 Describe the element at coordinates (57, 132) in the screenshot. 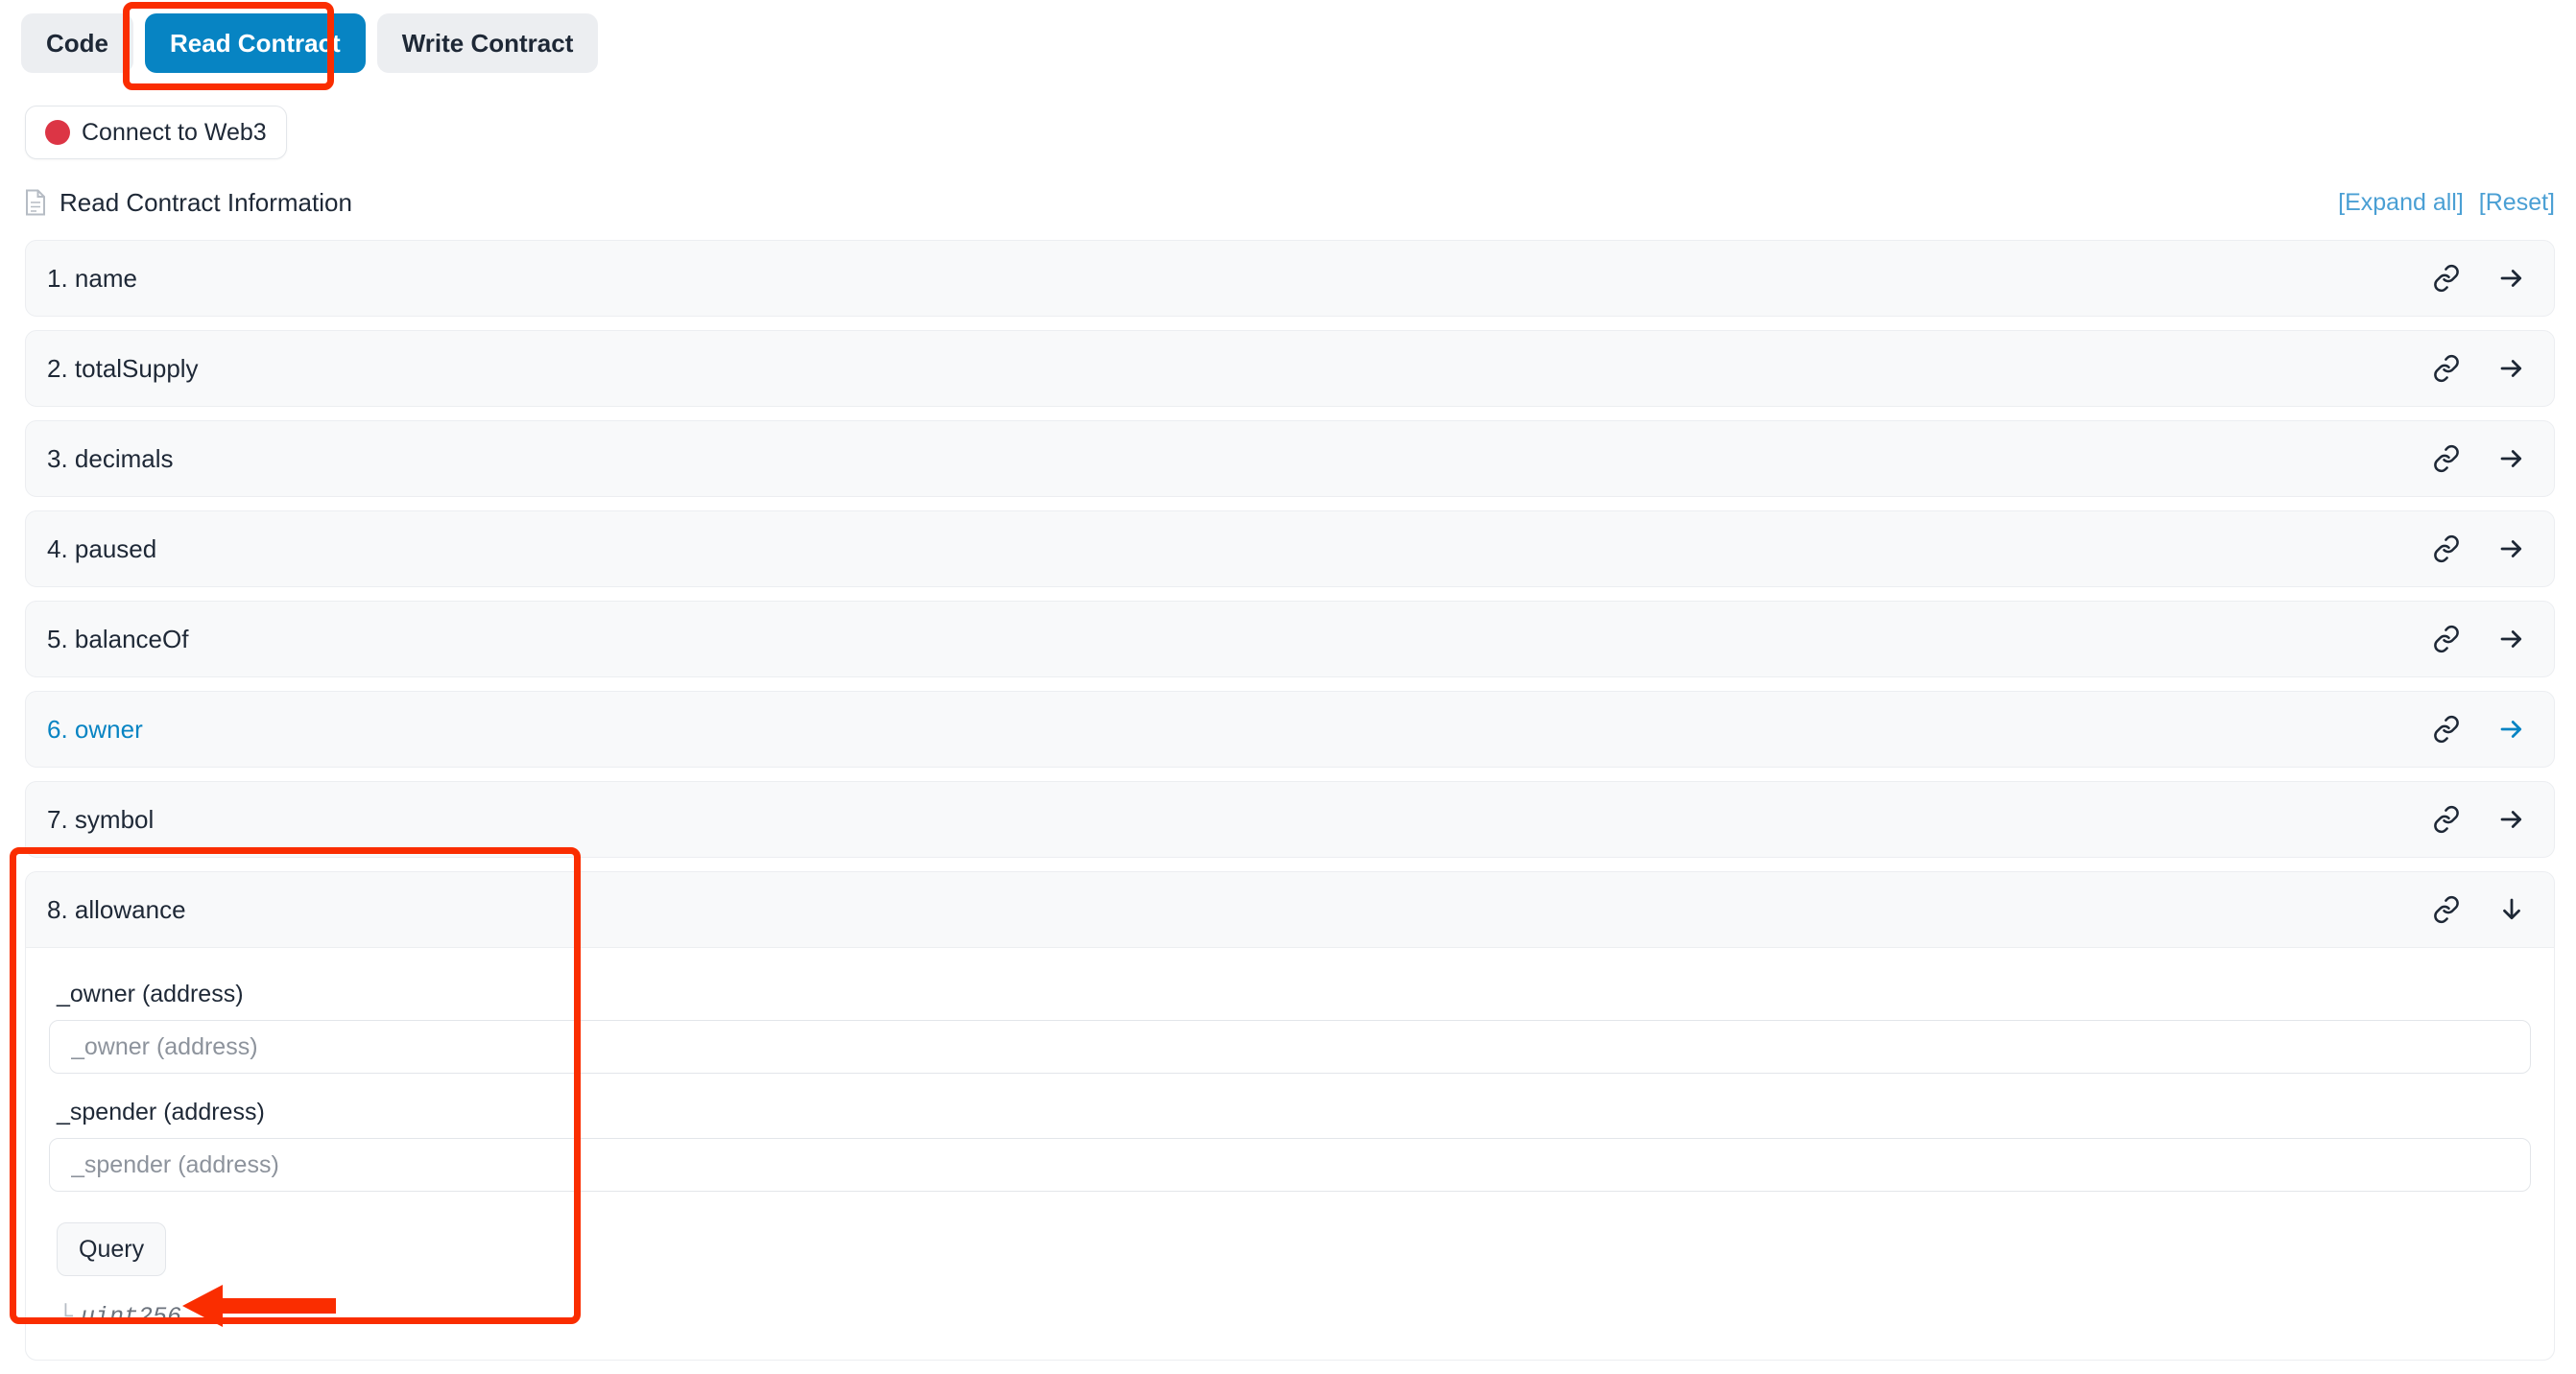

I see `web3-status-dot-icon` at that location.